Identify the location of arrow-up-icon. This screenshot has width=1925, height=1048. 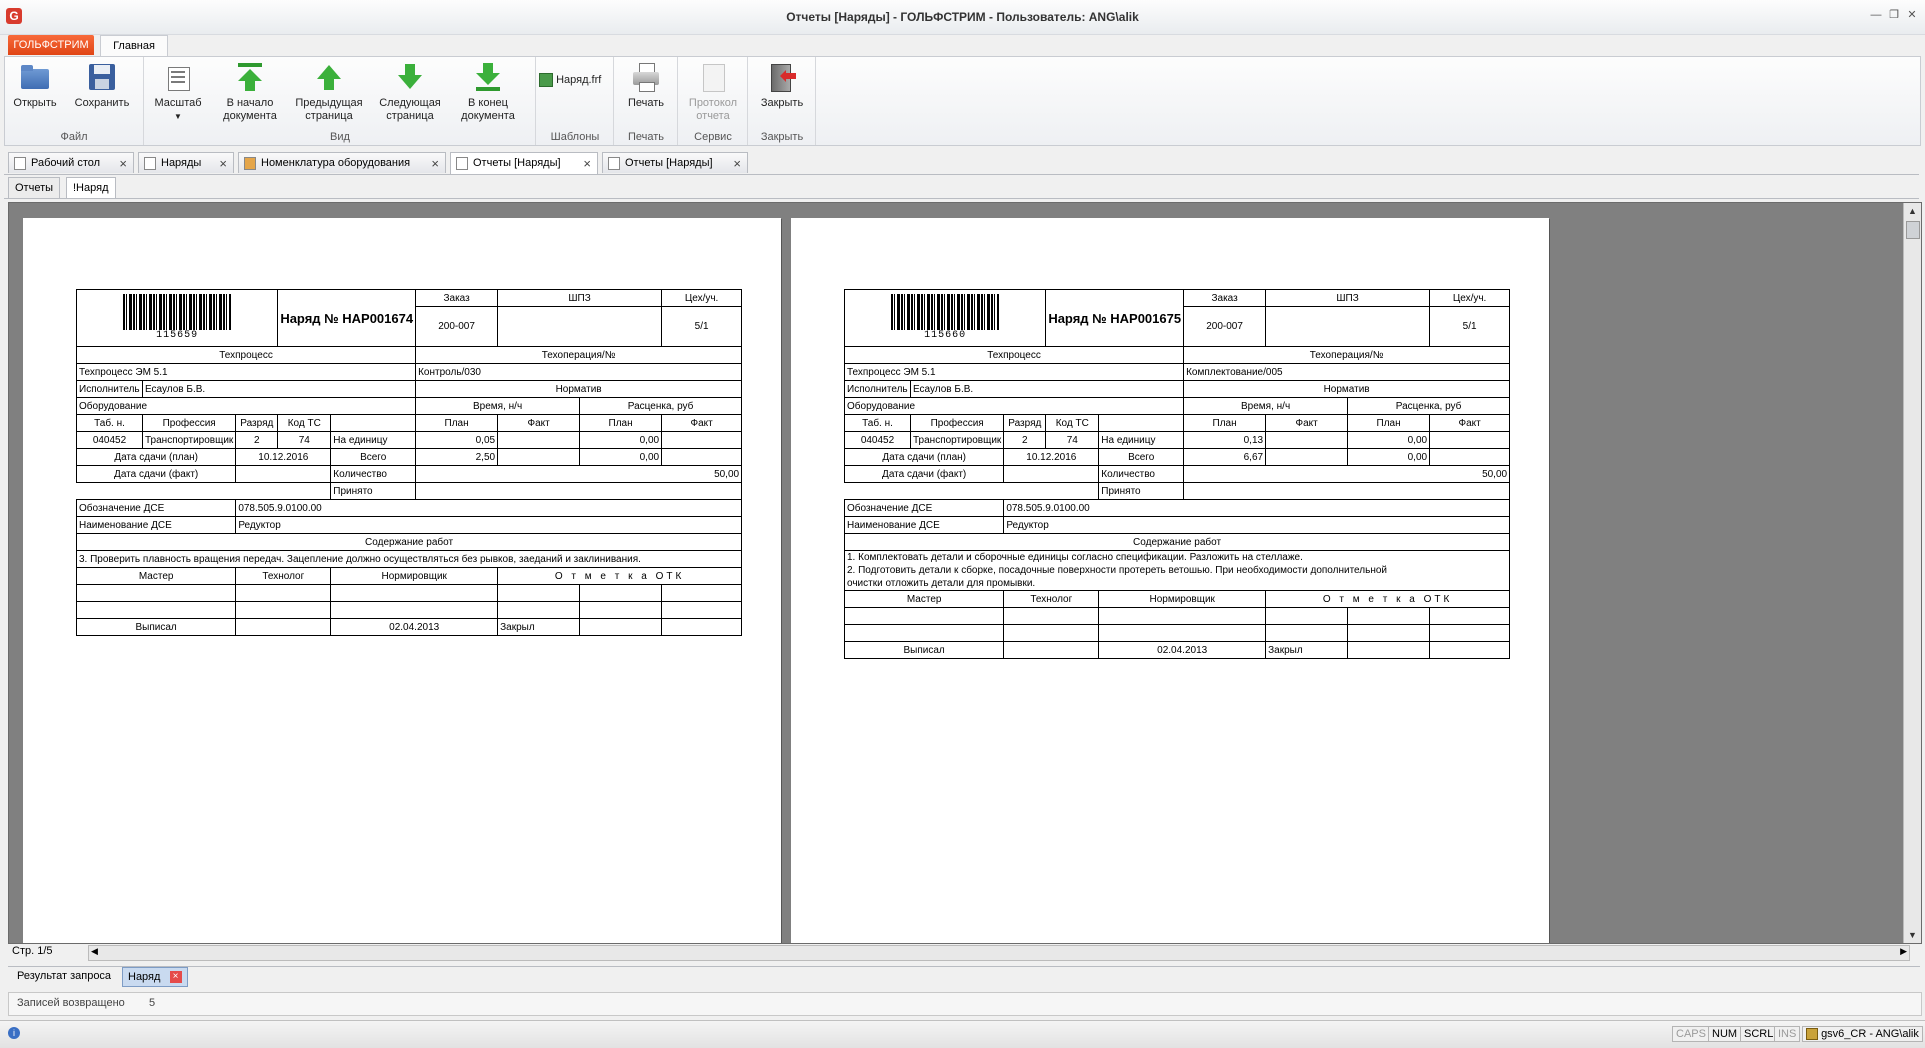
(329, 77).